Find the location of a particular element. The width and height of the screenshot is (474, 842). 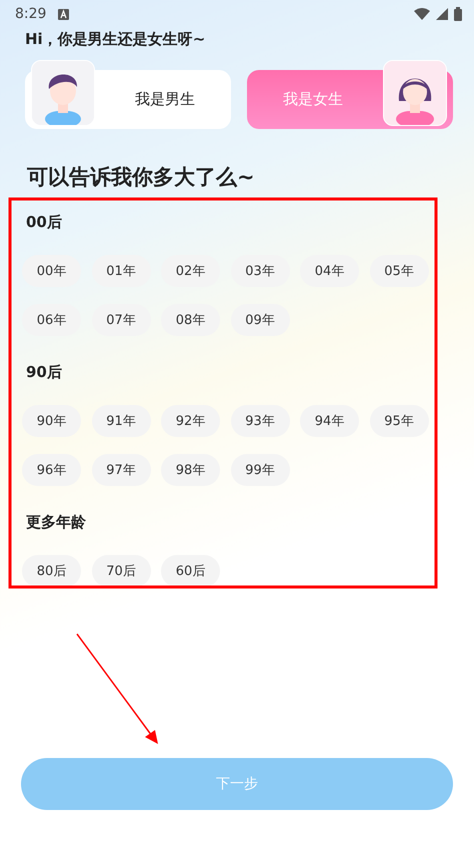

age-chip: 03年 is located at coordinates (260, 271).